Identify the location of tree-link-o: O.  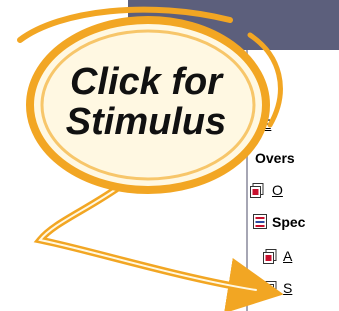
(277, 190).